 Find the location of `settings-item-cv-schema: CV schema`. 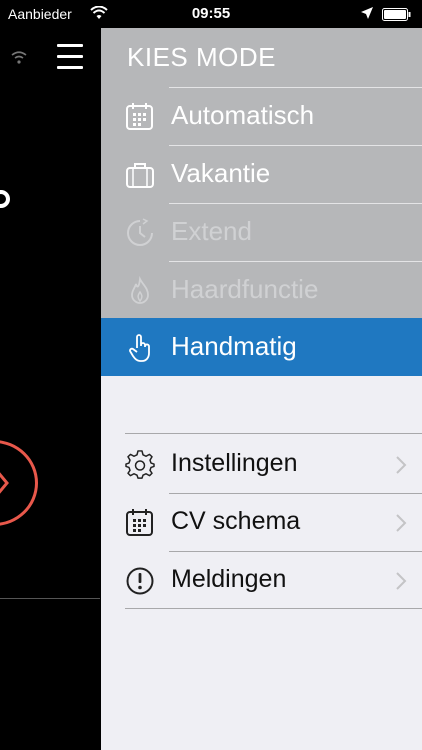

settings-item-cv-schema: CV schema is located at coordinates (261, 522).